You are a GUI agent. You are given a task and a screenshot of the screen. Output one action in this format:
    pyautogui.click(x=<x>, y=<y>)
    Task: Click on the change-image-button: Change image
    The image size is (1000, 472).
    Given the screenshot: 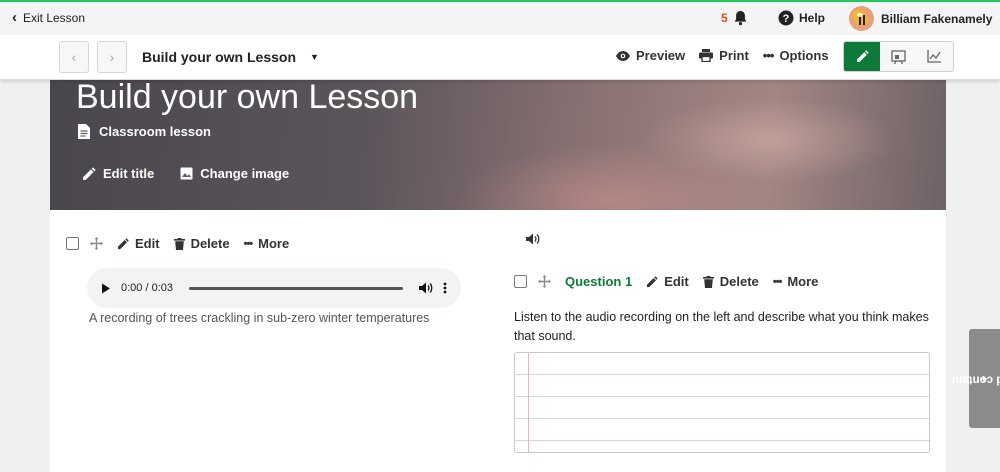 What is the action you would take?
    pyautogui.click(x=234, y=173)
    